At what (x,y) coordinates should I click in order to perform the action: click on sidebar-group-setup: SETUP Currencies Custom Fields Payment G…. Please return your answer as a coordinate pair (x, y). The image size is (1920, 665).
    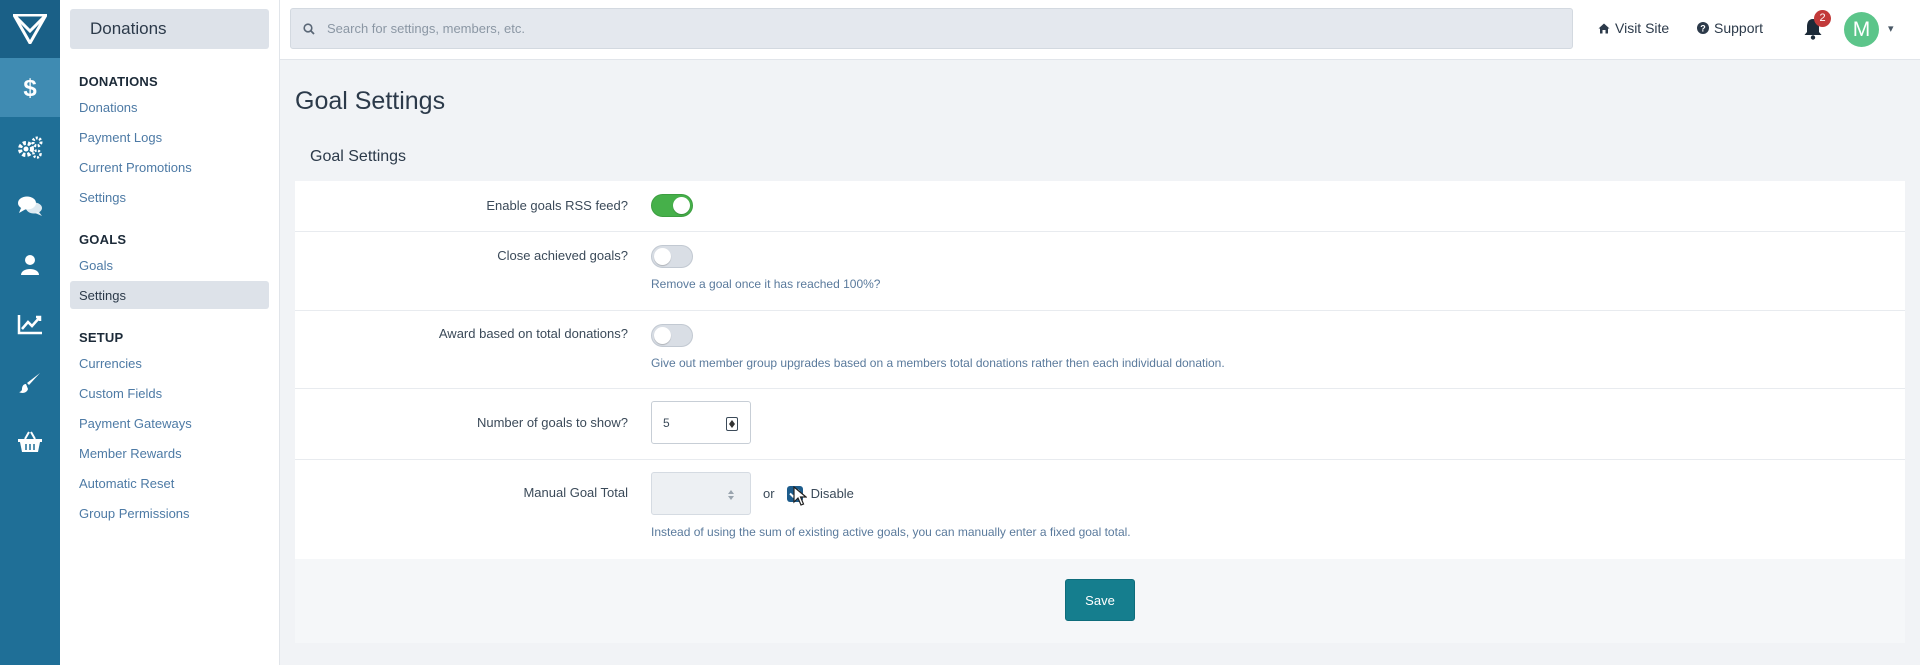
    Looking at the image, I should click on (169, 427).